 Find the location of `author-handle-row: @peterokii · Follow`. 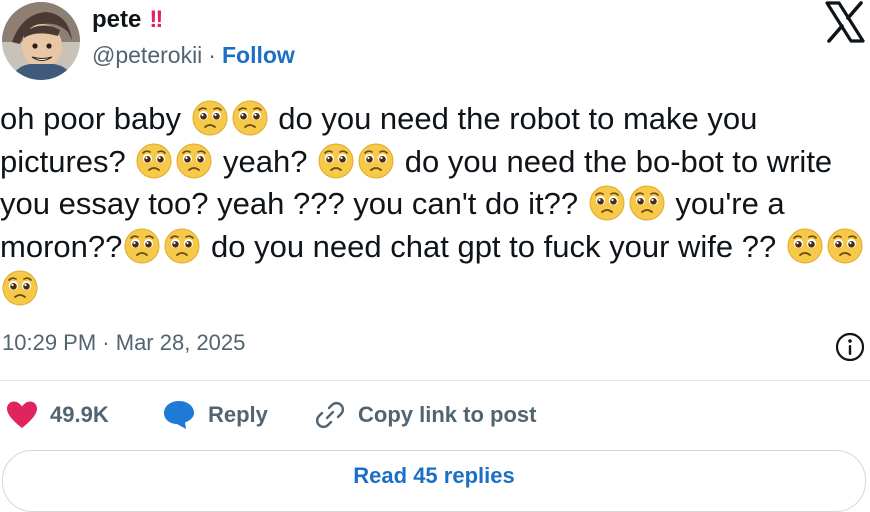

author-handle-row: @peterokii · Follow is located at coordinates (193, 55).